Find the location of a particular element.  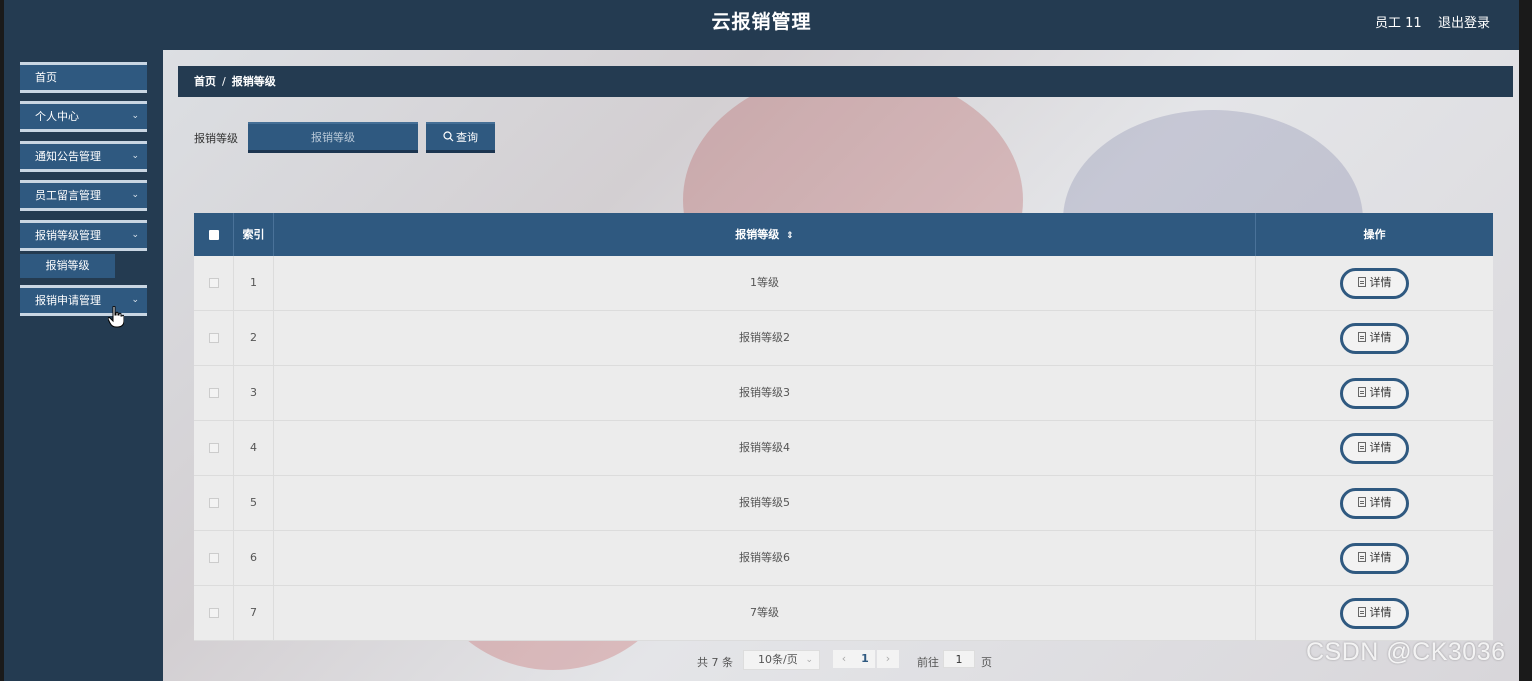

goto-page-input is located at coordinates (959, 659).